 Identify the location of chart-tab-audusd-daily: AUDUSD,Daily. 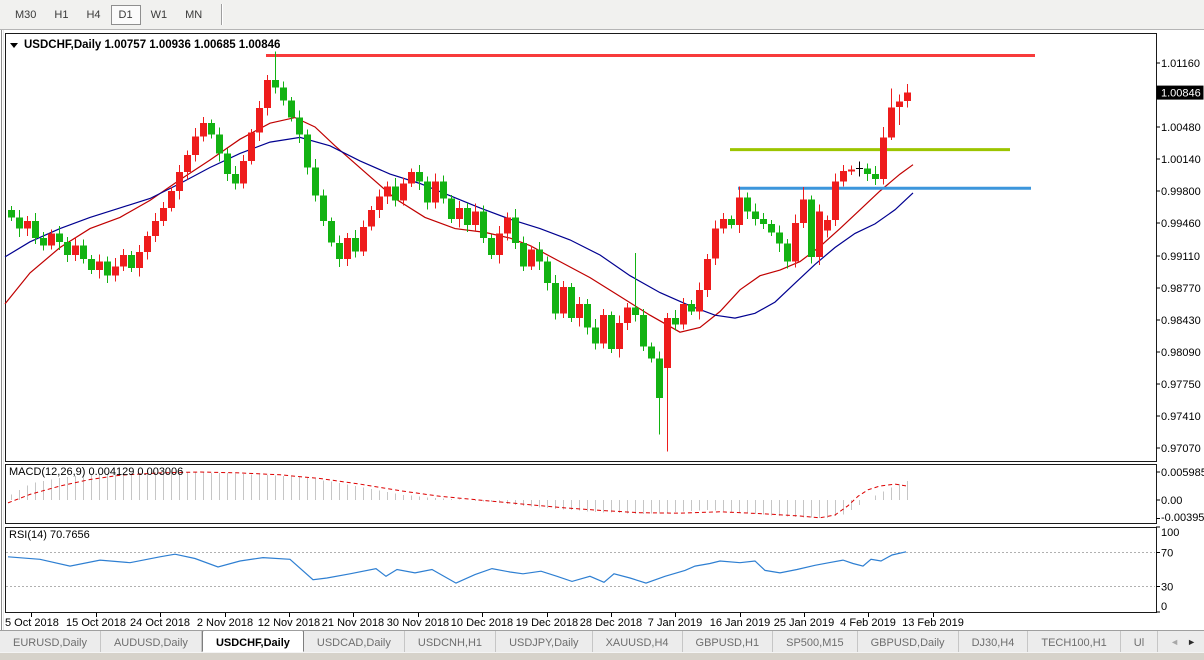
(151, 641).